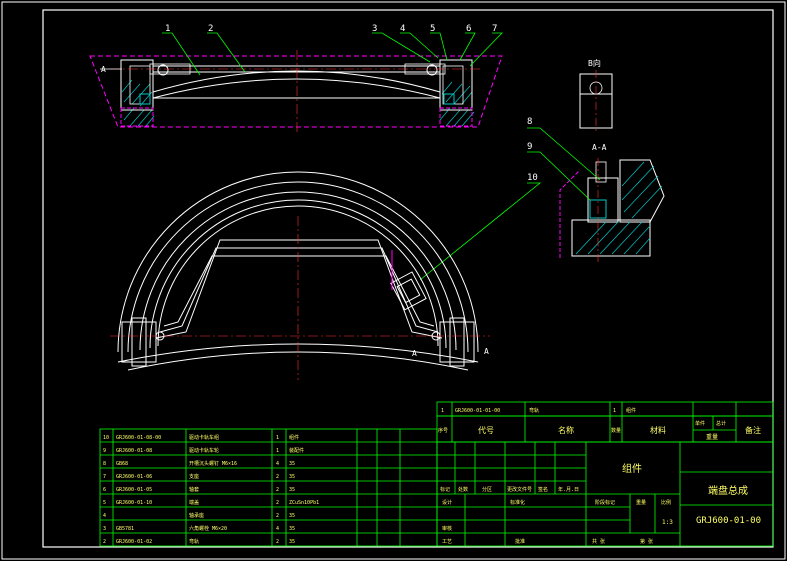 Image resolution: width=787 pixels, height=561 pixels. Describe the element at coordinates (543, 489) in the screenshot. I see `tb-signature: 签名` at that location.